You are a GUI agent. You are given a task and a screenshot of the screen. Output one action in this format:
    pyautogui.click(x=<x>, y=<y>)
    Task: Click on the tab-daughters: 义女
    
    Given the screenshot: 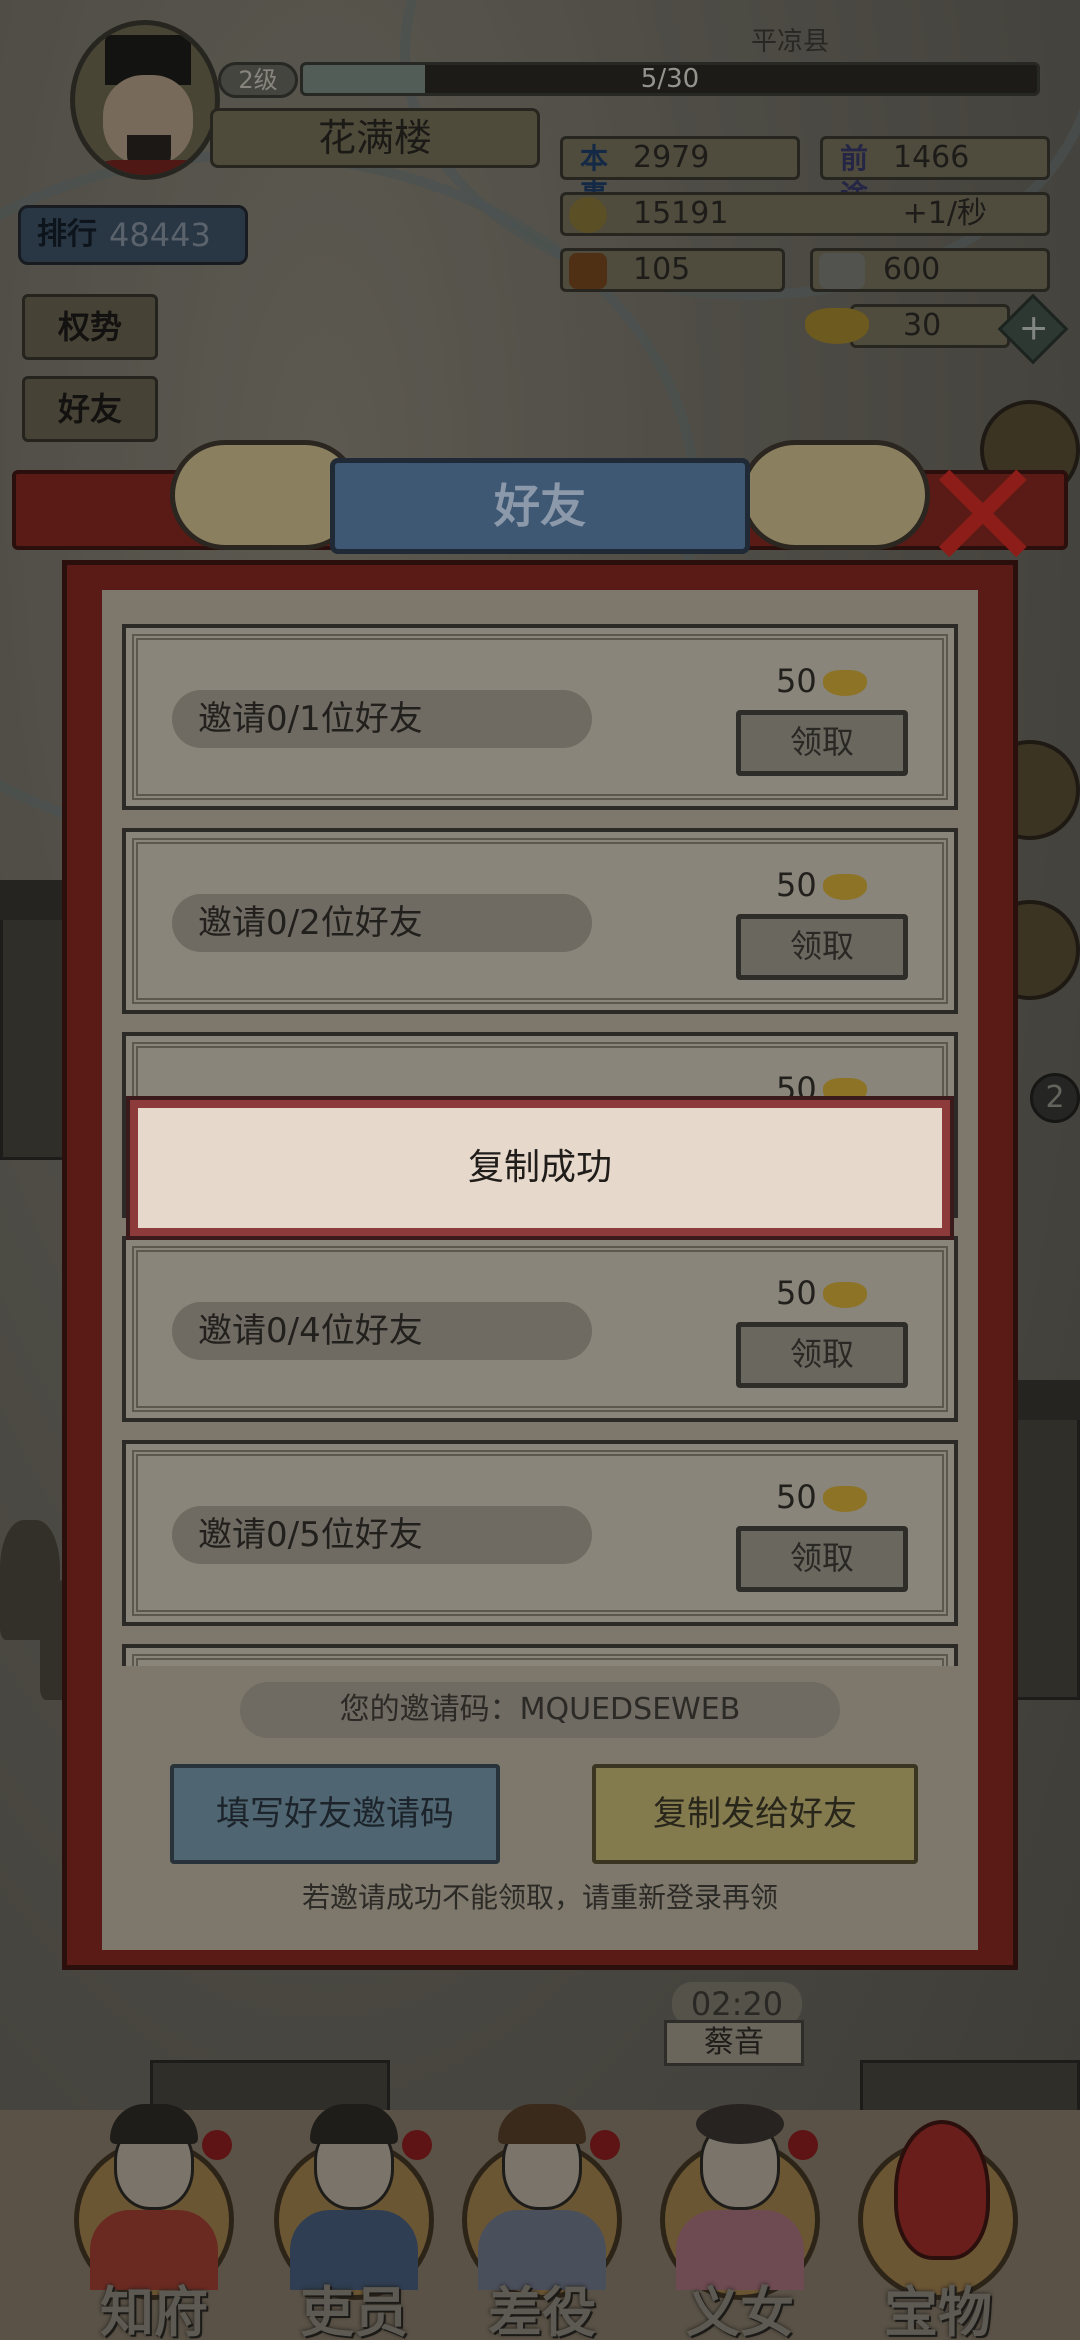 What is the action you would take?
    pyautogui.click(x=740, y=2220)
    